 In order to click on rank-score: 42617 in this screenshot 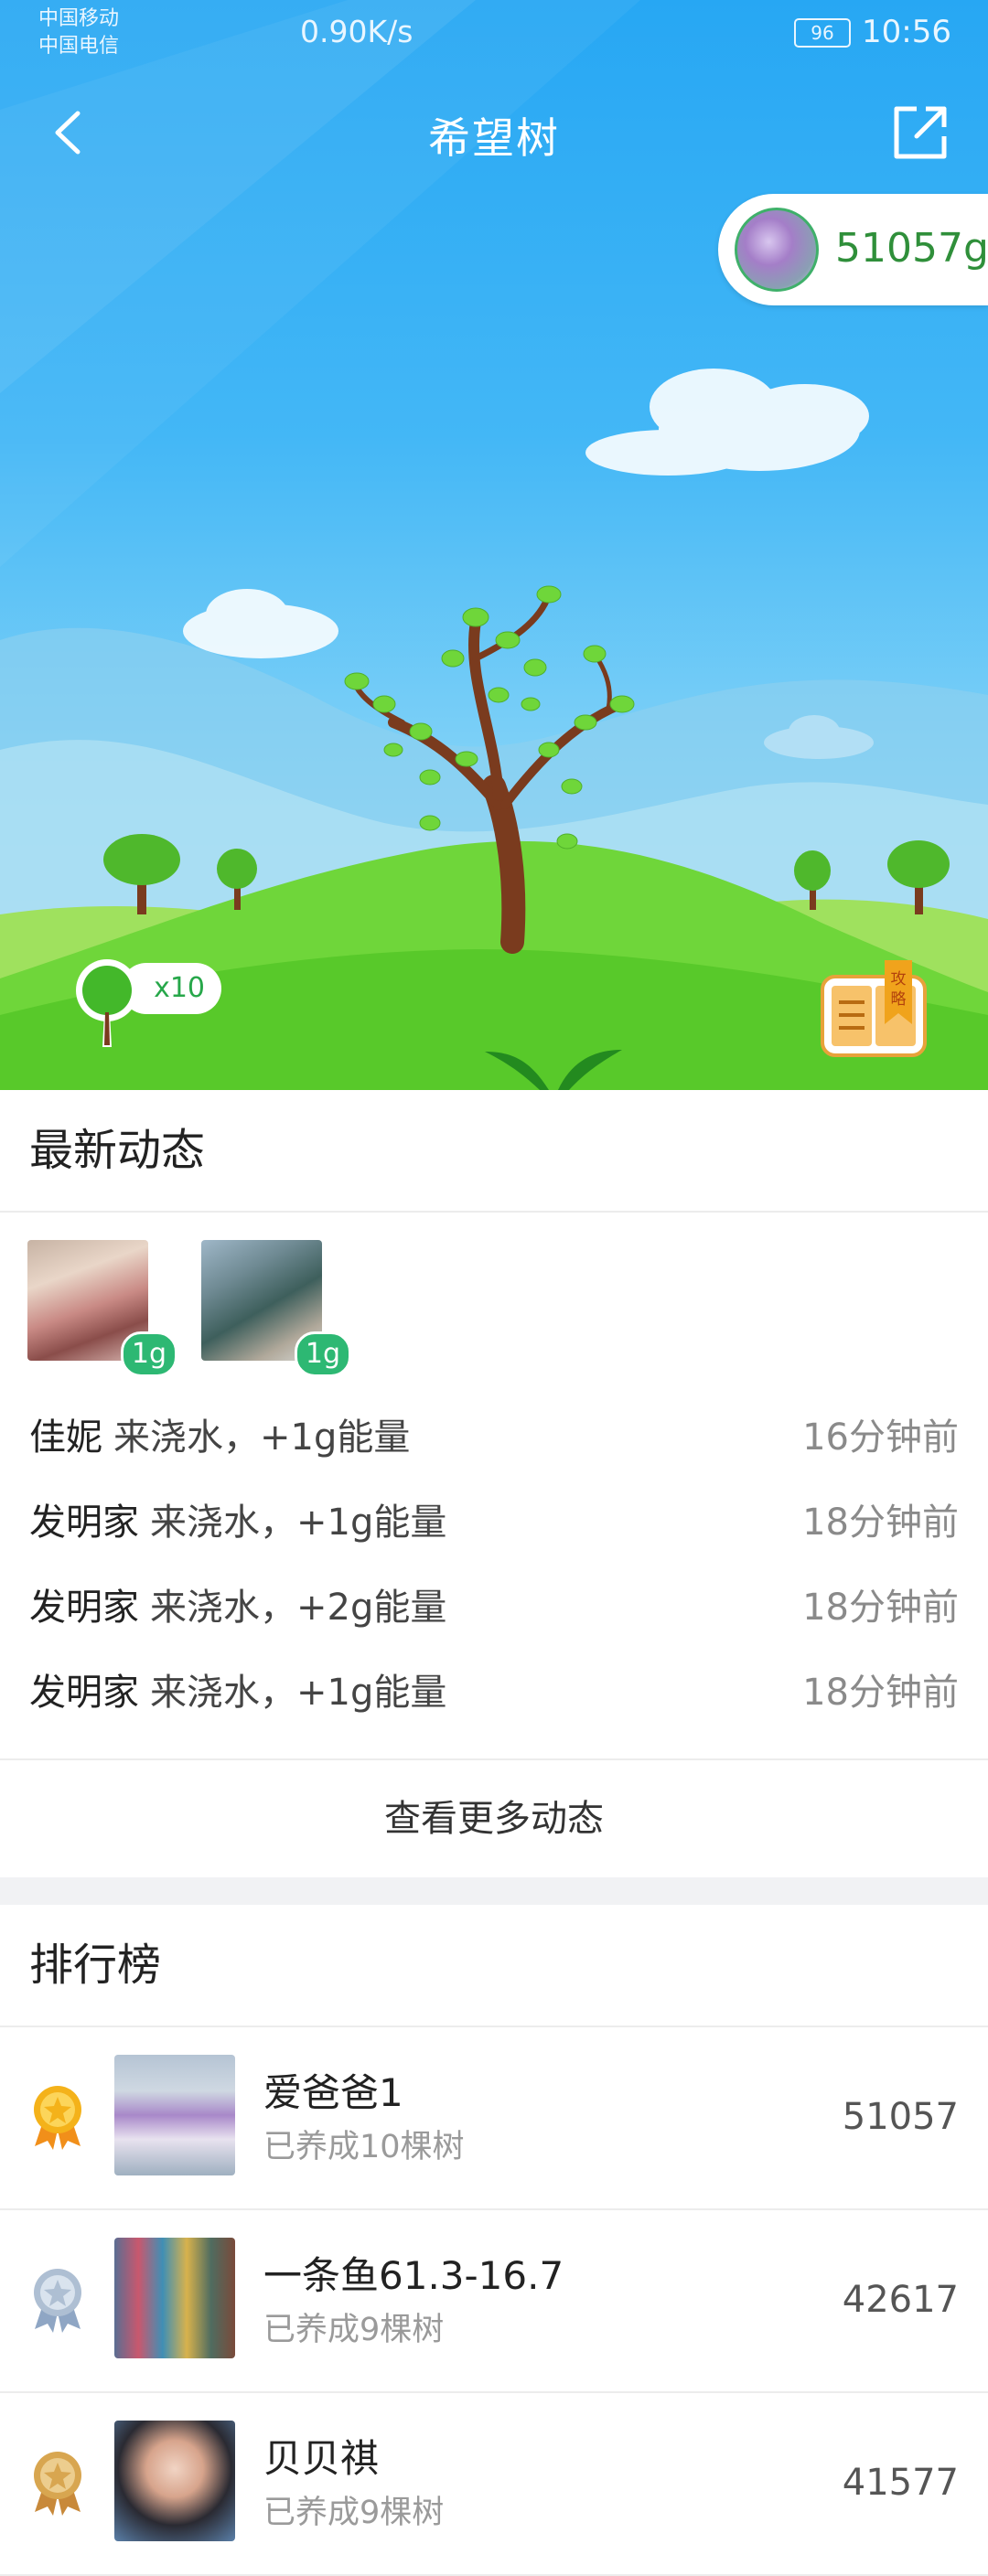, I will do `click(901, 2300)`.